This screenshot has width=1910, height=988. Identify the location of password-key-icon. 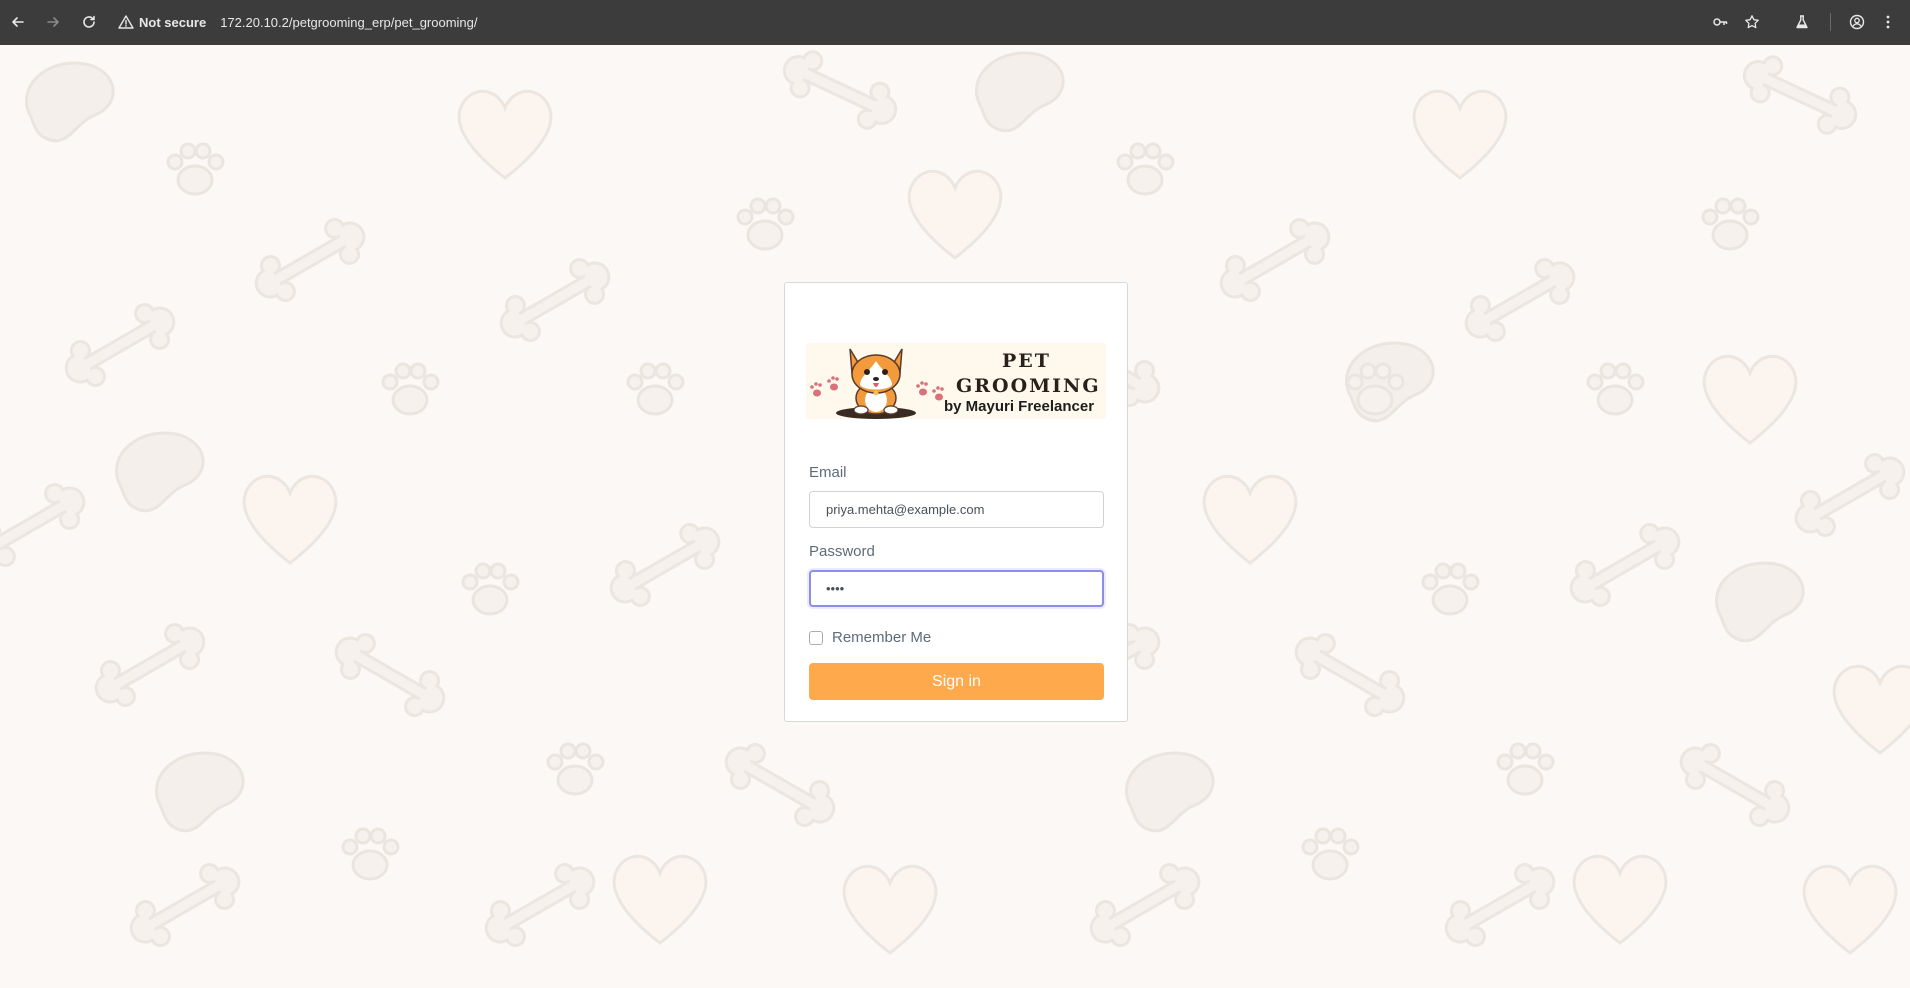
(1720, 22).